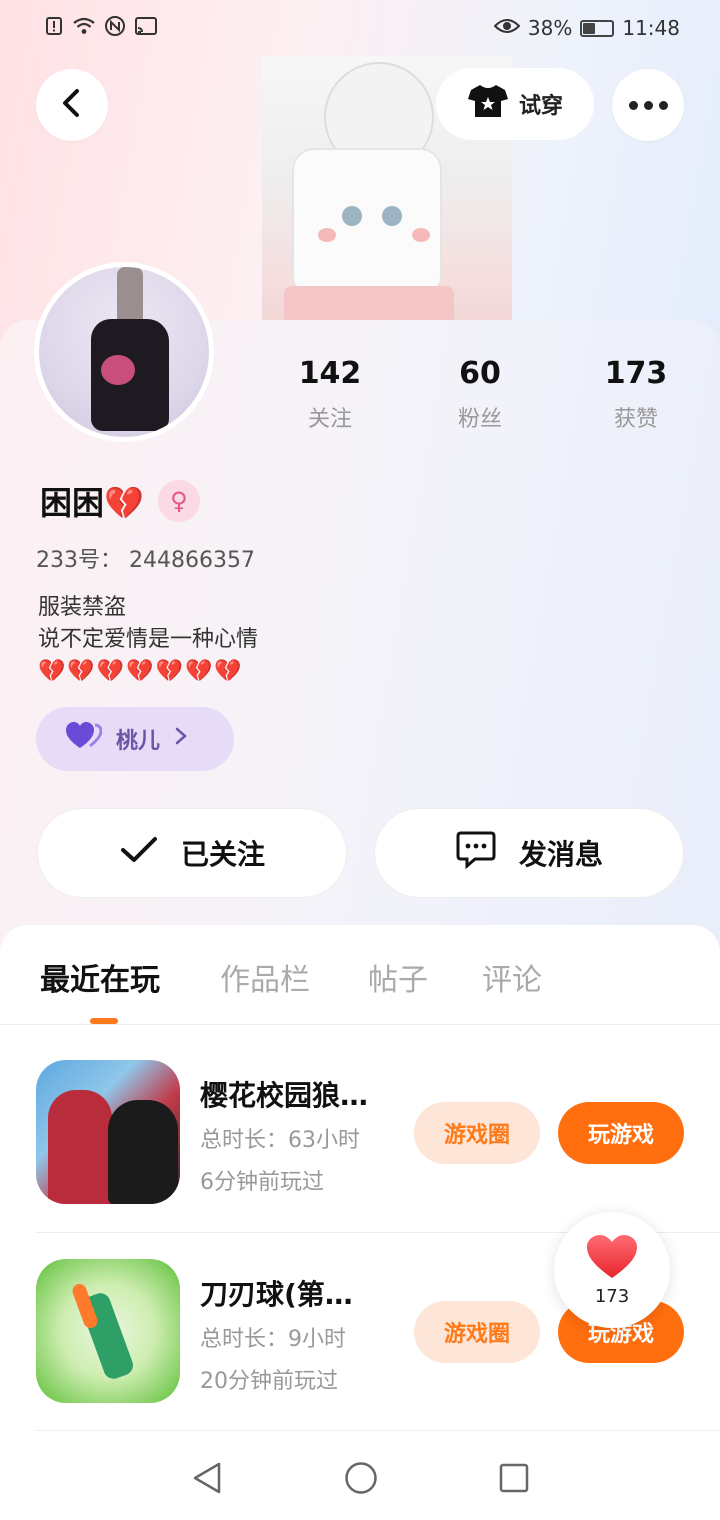  What do you see at coordinates (92, 503) in the screenshot?
I see `user-name: 困困💔` at bounding box center [92, 503].